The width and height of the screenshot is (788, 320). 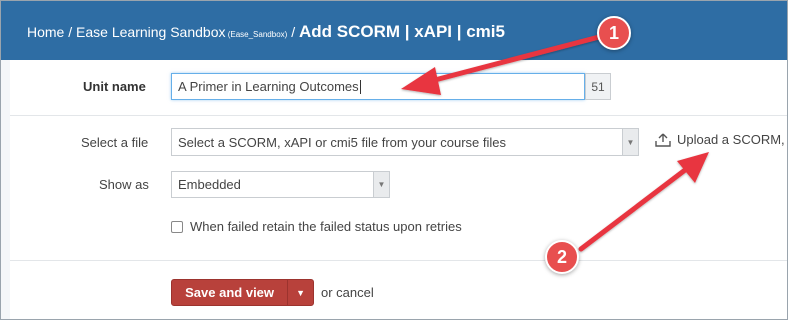 I want to click on save-and-view-button-group: Save and view ▼, so click(x=242, y=292).